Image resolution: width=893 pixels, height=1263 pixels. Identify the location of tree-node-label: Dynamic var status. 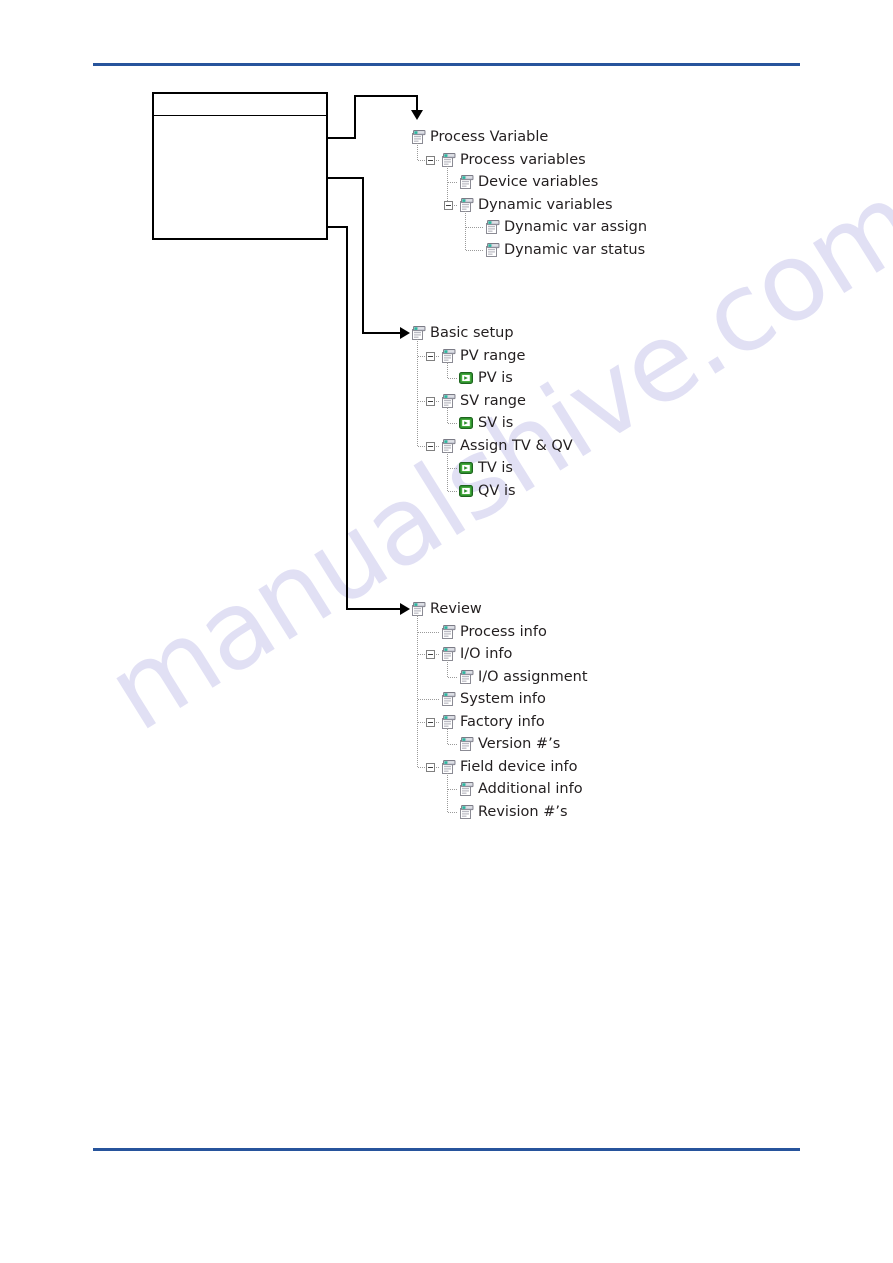
(575, 249).